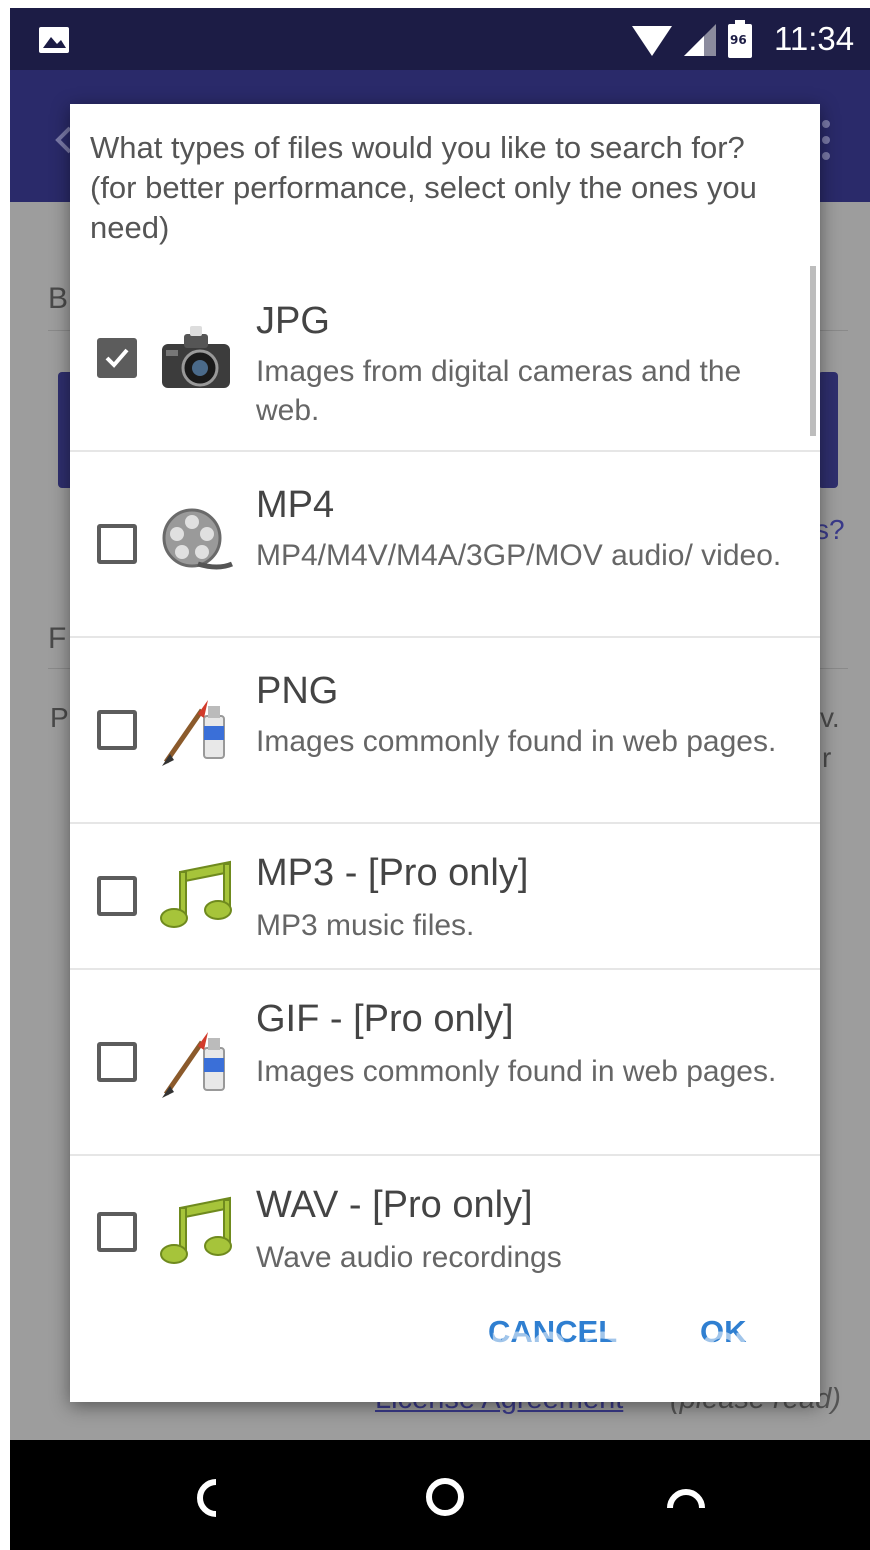 This screenshot has width=870, height=1550. I want to click on camera-icon, so click(196, 357).